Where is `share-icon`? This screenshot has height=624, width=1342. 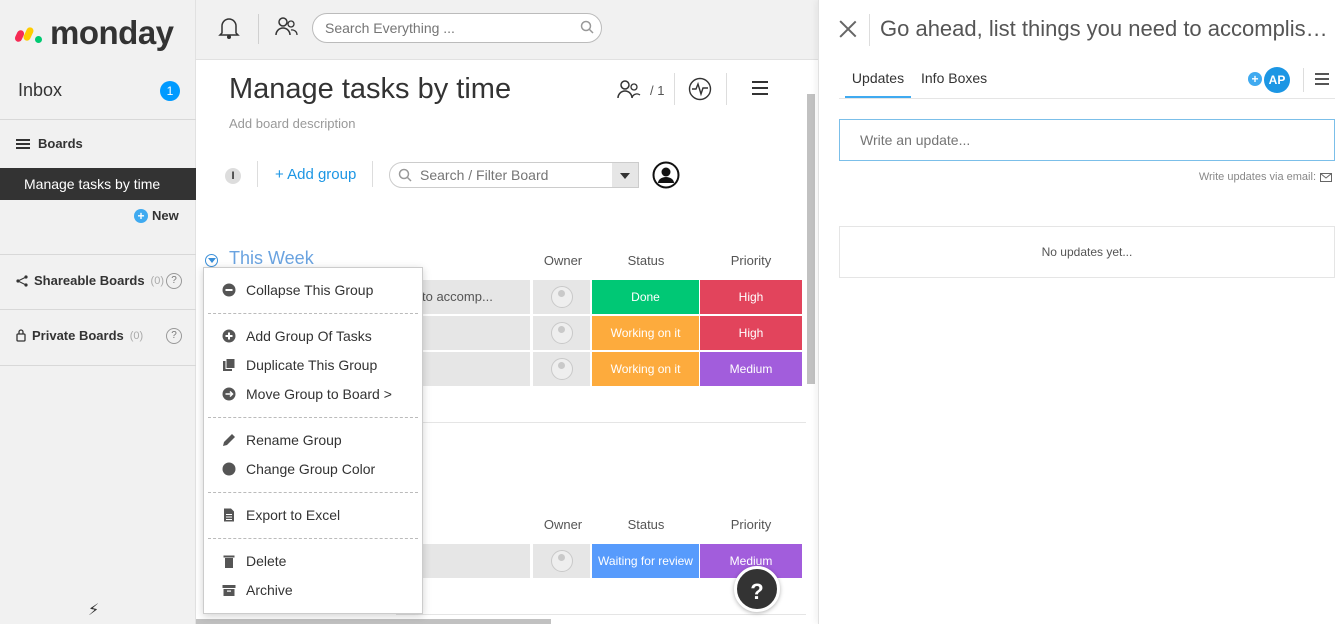
share-icon is located at coordinates (22, 280).